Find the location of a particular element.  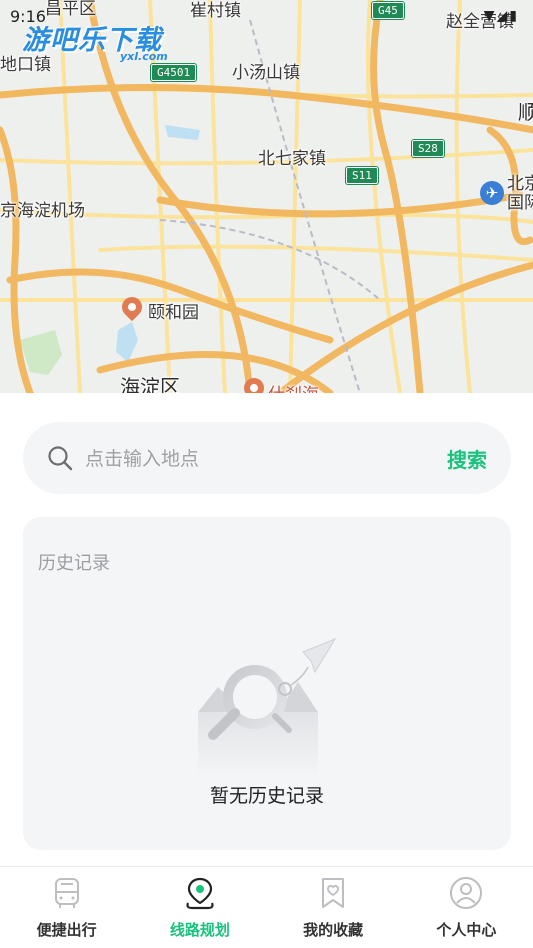

search-button: 搜索 is located at coordinates (467, 458).